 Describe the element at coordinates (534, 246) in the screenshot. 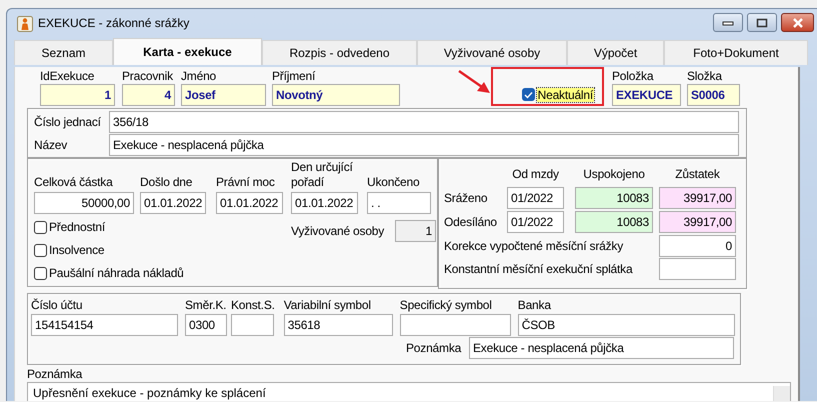

I see `field-label: Korekce vypočtené měsíční srážky` at that location.